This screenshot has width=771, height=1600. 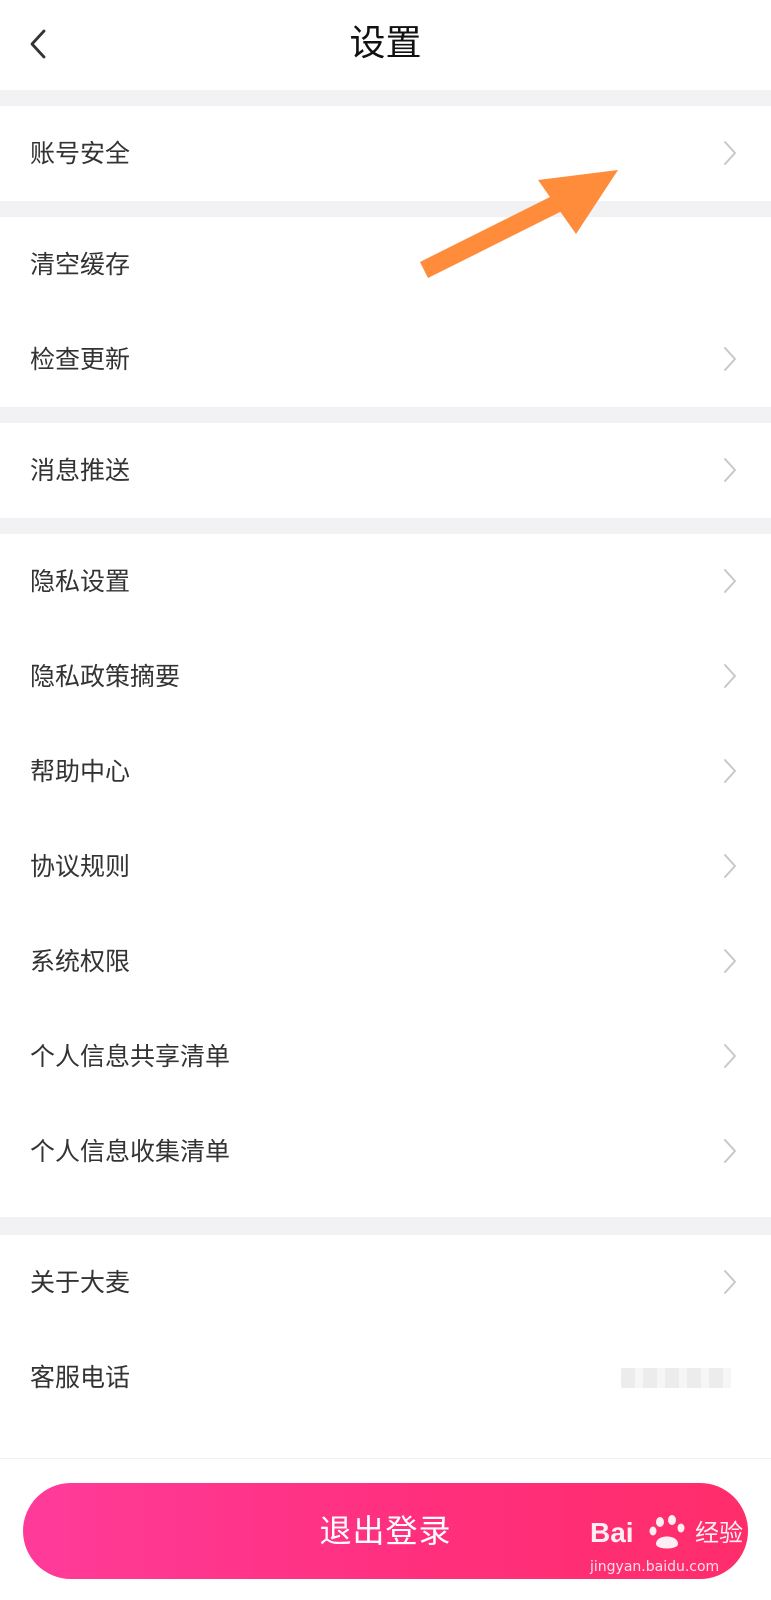 I want to click on settings-item-info-collection-list: 个人信息收集清单, so click(x=385, y=1151).